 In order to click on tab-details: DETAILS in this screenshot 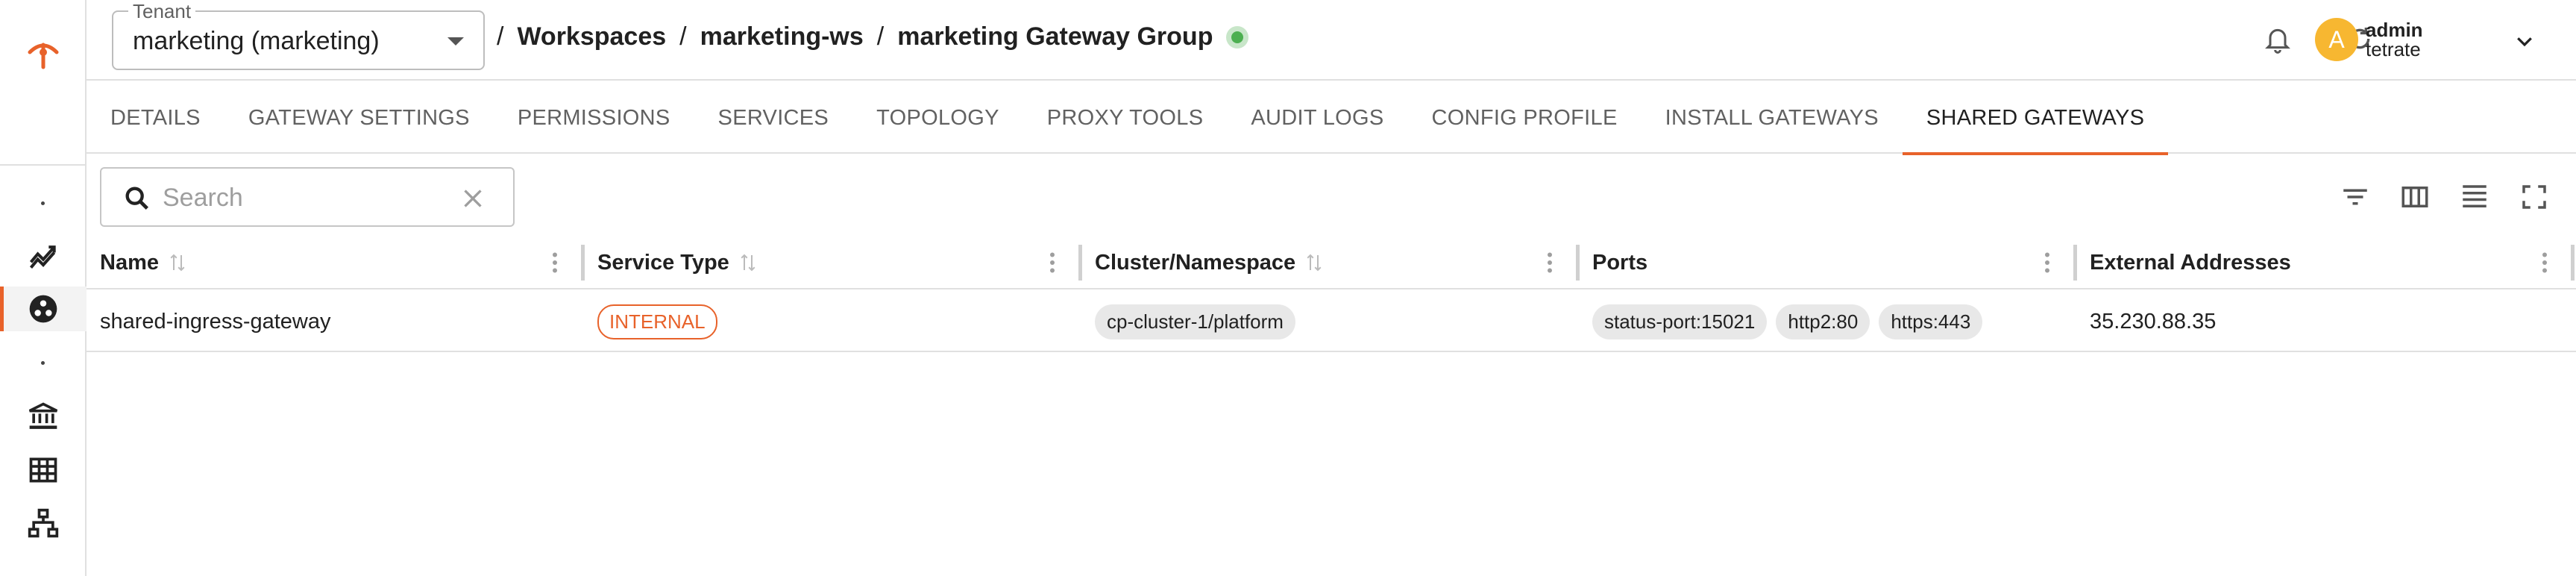, I will do `click(156, 118)`.